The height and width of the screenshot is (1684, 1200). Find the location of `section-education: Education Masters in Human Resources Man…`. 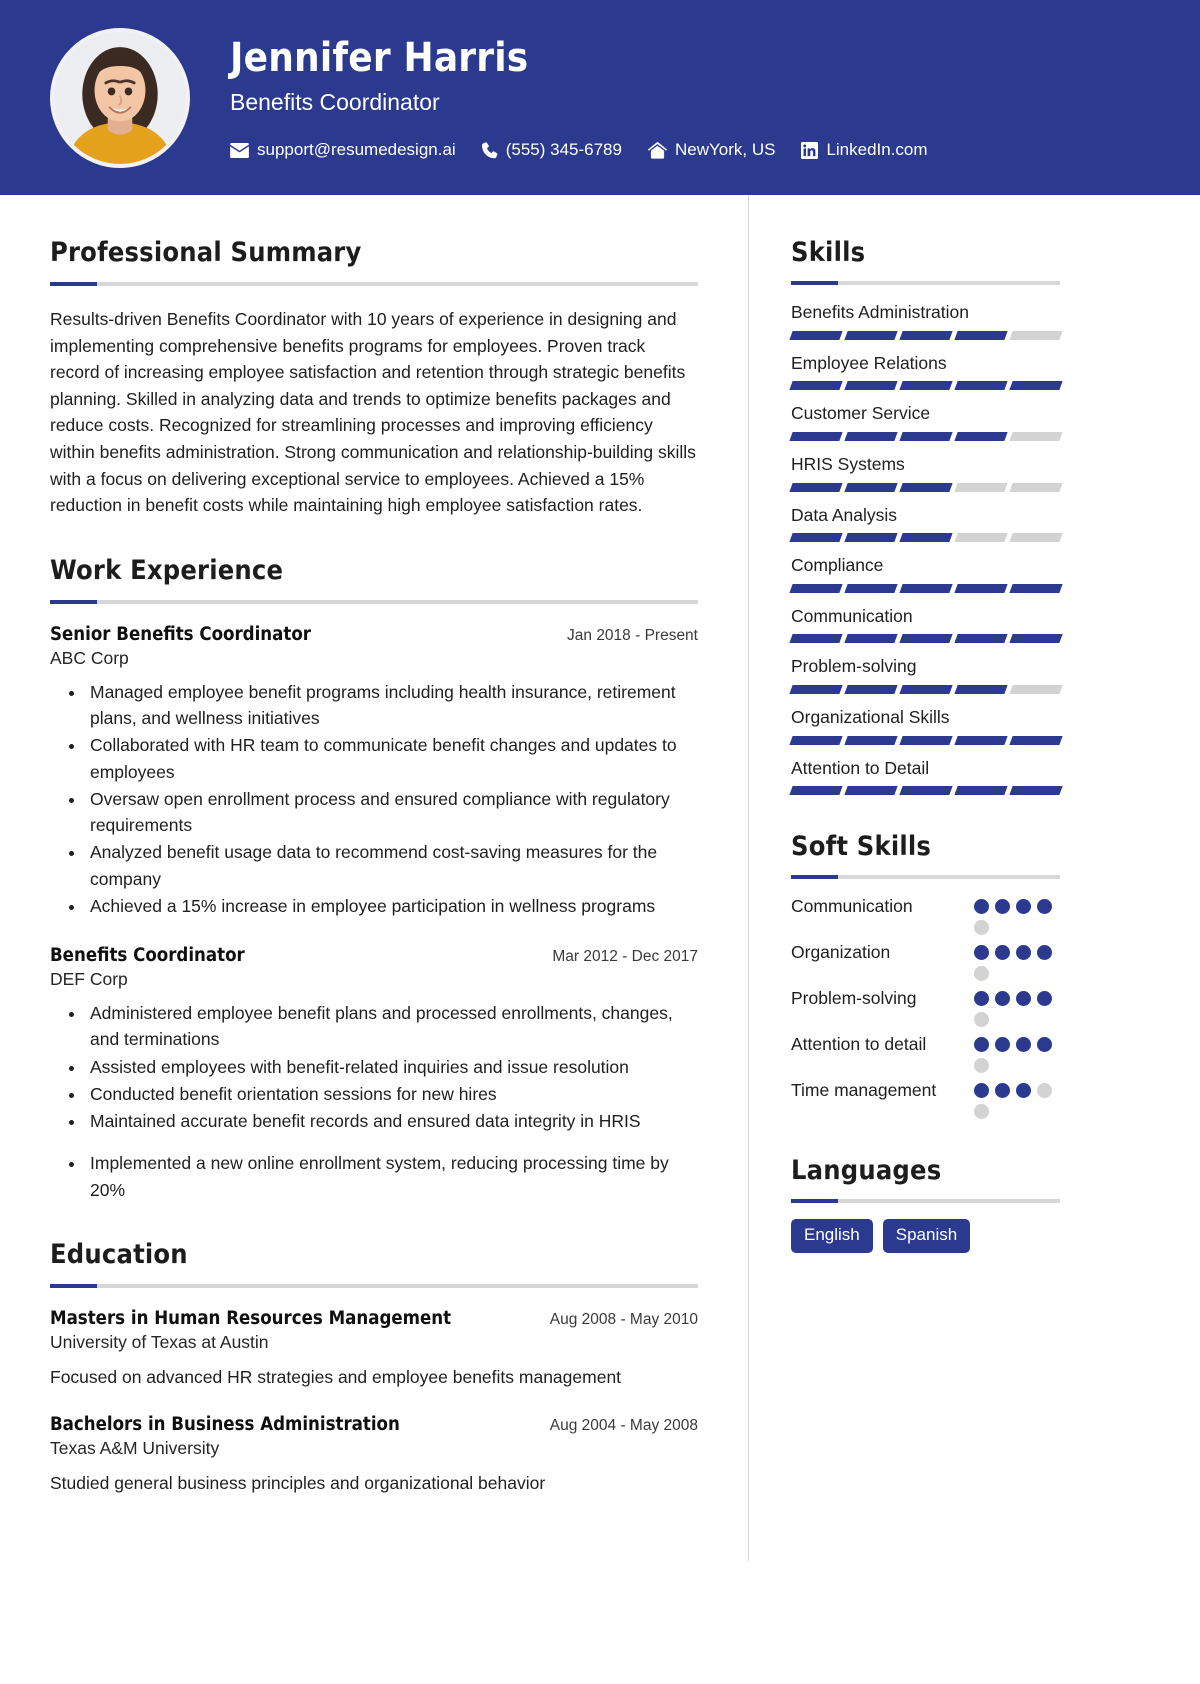

section-education: Education Masters in Human Resources Man… is located at coordinates (374, 1368).